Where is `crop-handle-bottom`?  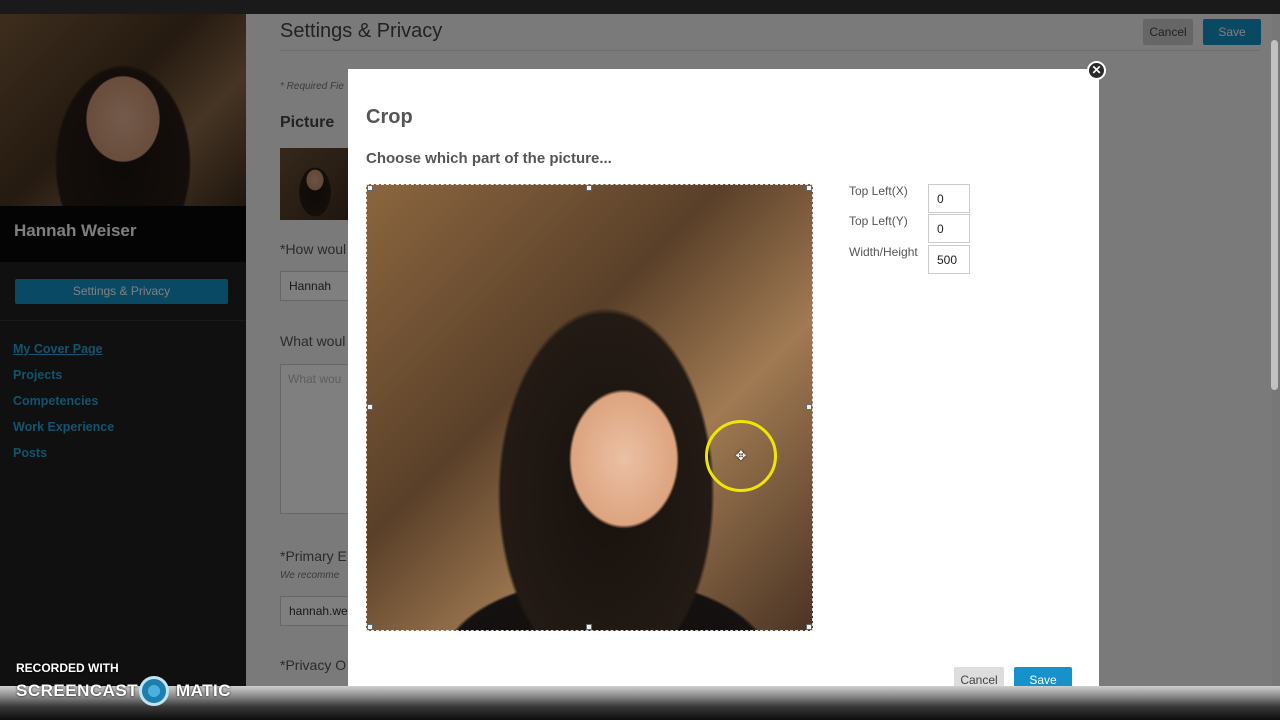
crop-handle-bottom is located at coordinates (589, 627).